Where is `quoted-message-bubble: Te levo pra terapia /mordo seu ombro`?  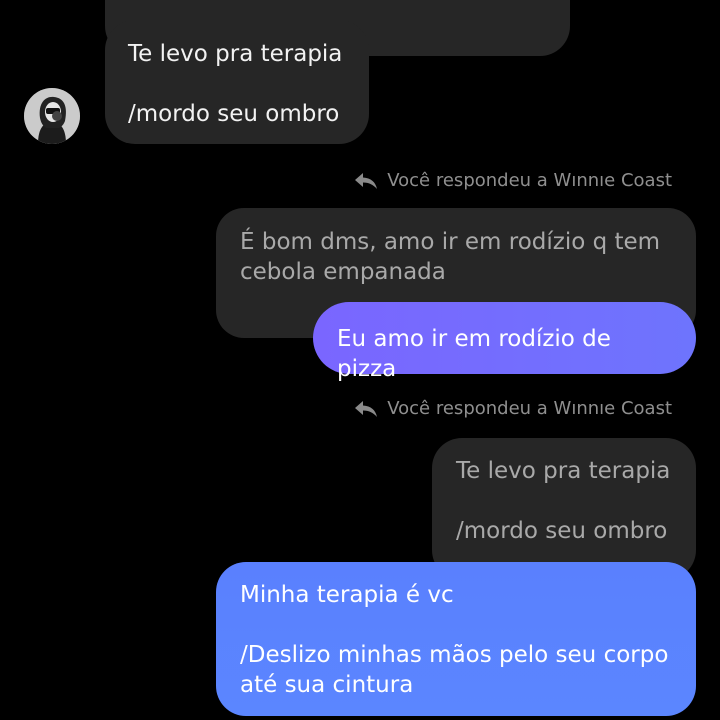
quoted-message-bubble: Te levo pra terapia /mordo seu ombro is located at coordinates (564, 509).